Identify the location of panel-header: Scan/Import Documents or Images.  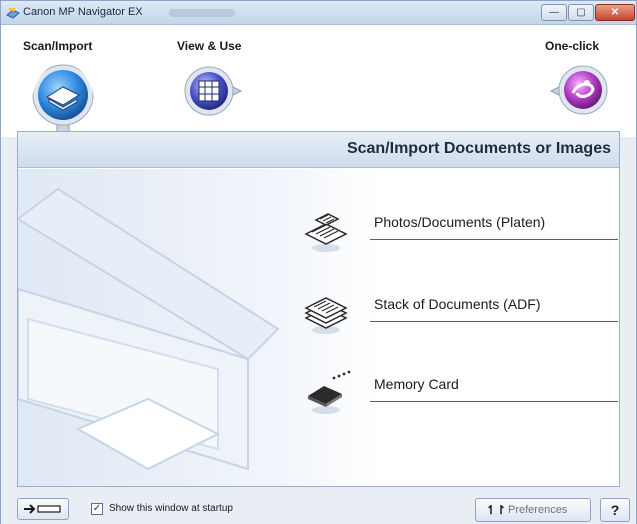
(318, 150).